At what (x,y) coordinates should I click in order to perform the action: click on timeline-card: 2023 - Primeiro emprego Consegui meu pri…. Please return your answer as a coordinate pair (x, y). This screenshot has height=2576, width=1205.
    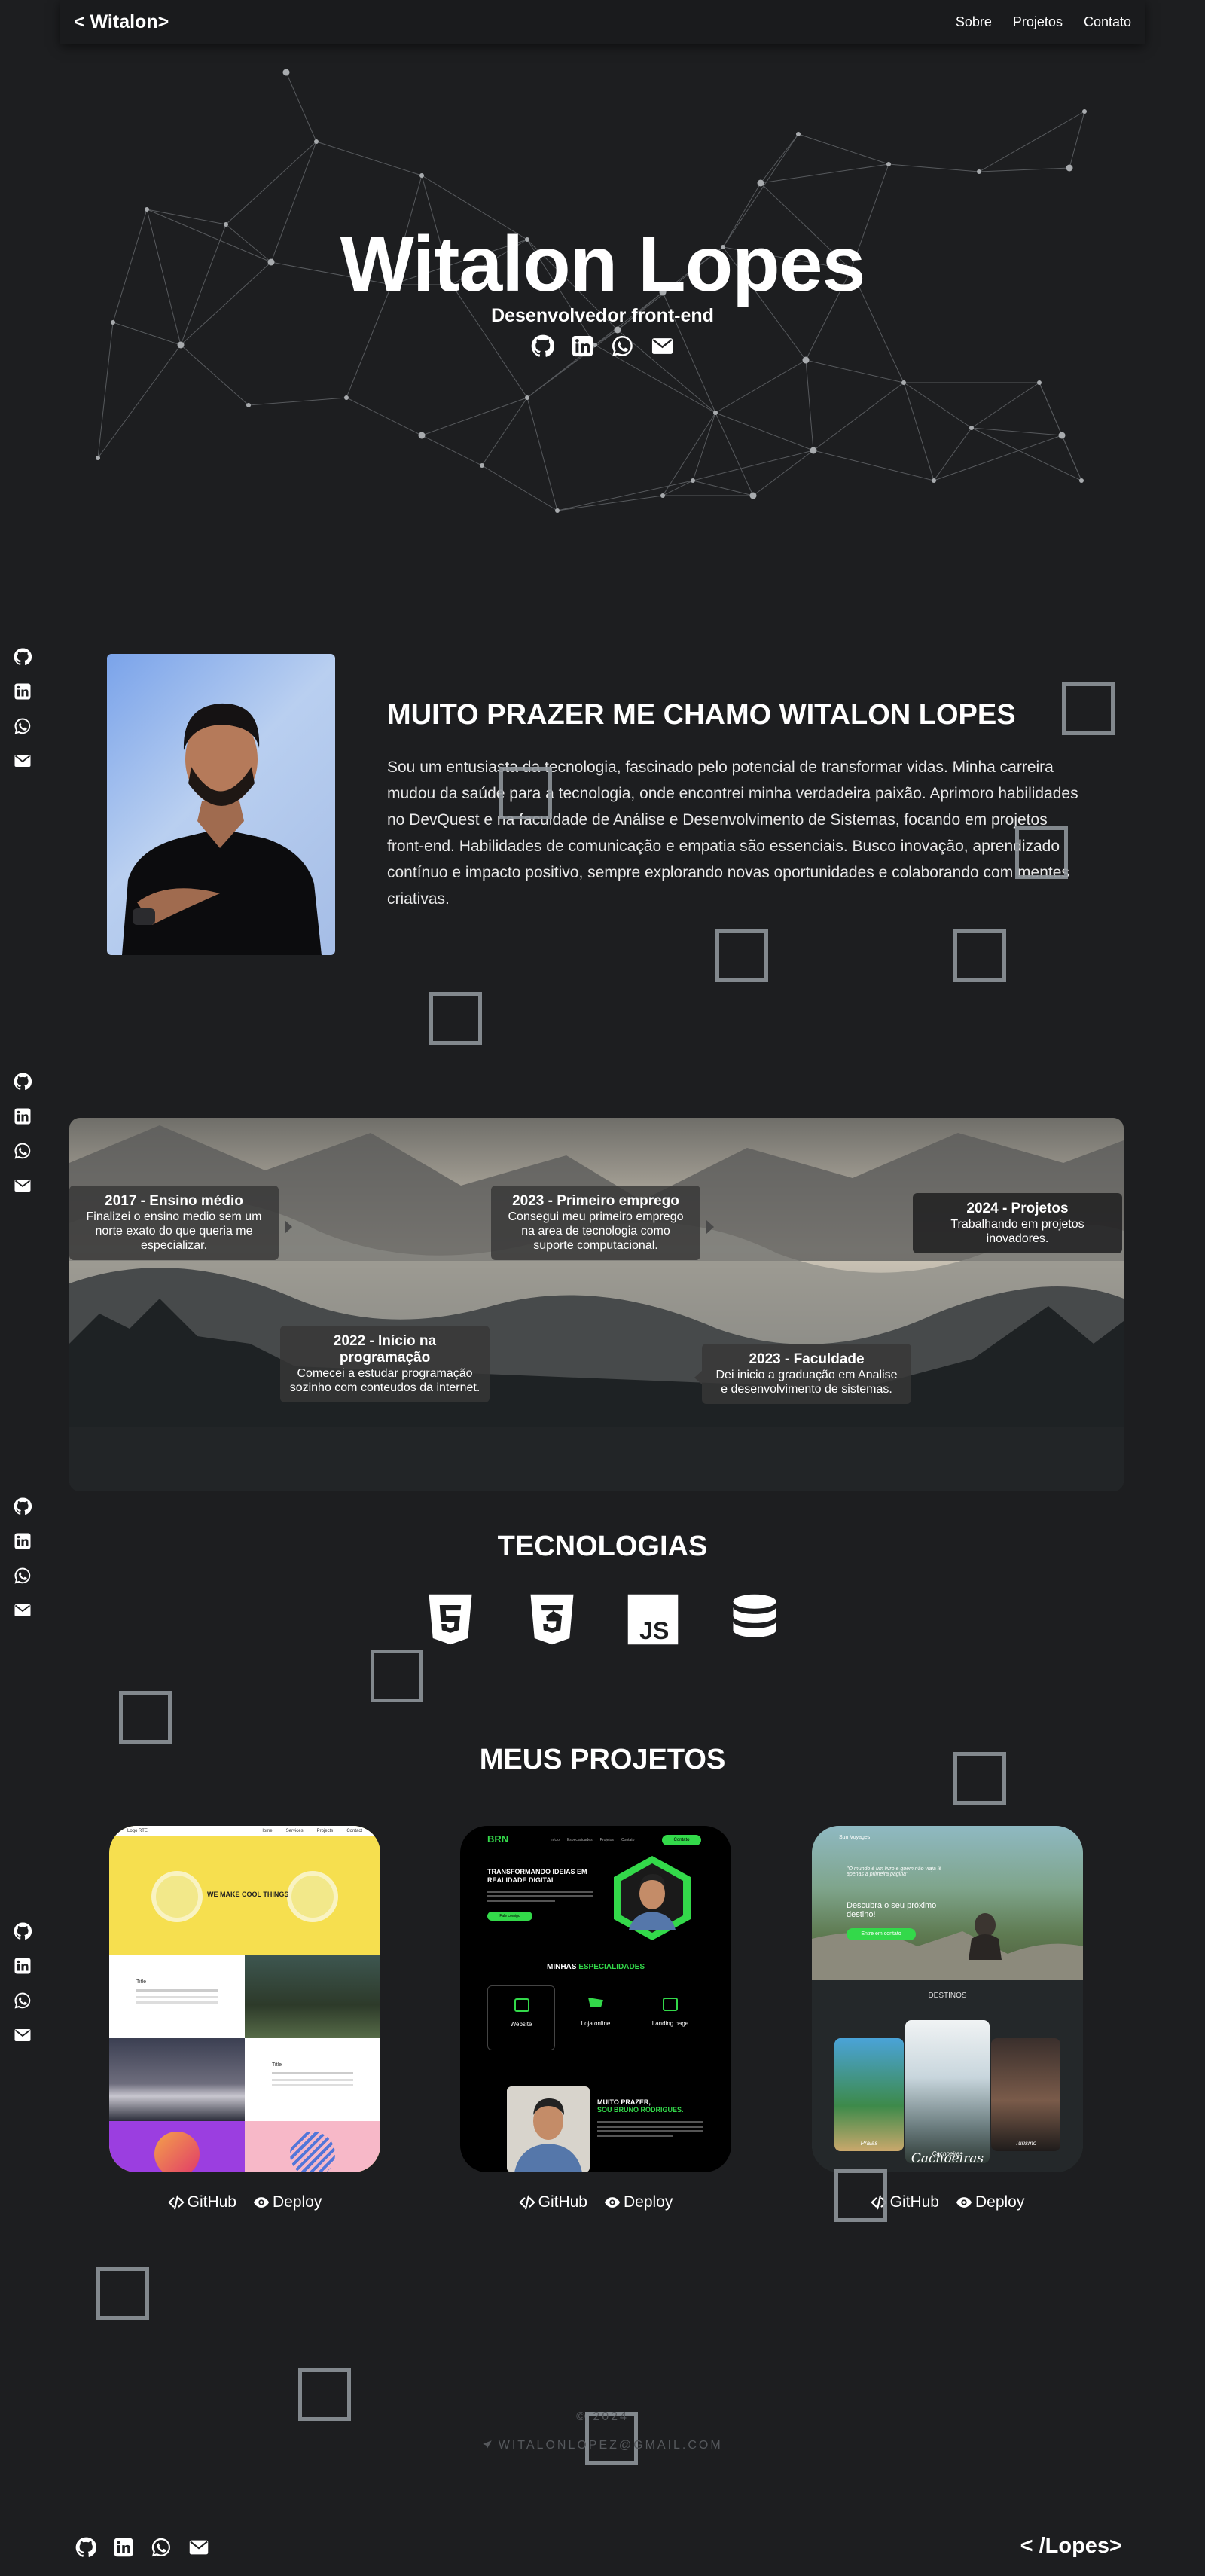
    Looking at the image, I should click on (595, 1223).